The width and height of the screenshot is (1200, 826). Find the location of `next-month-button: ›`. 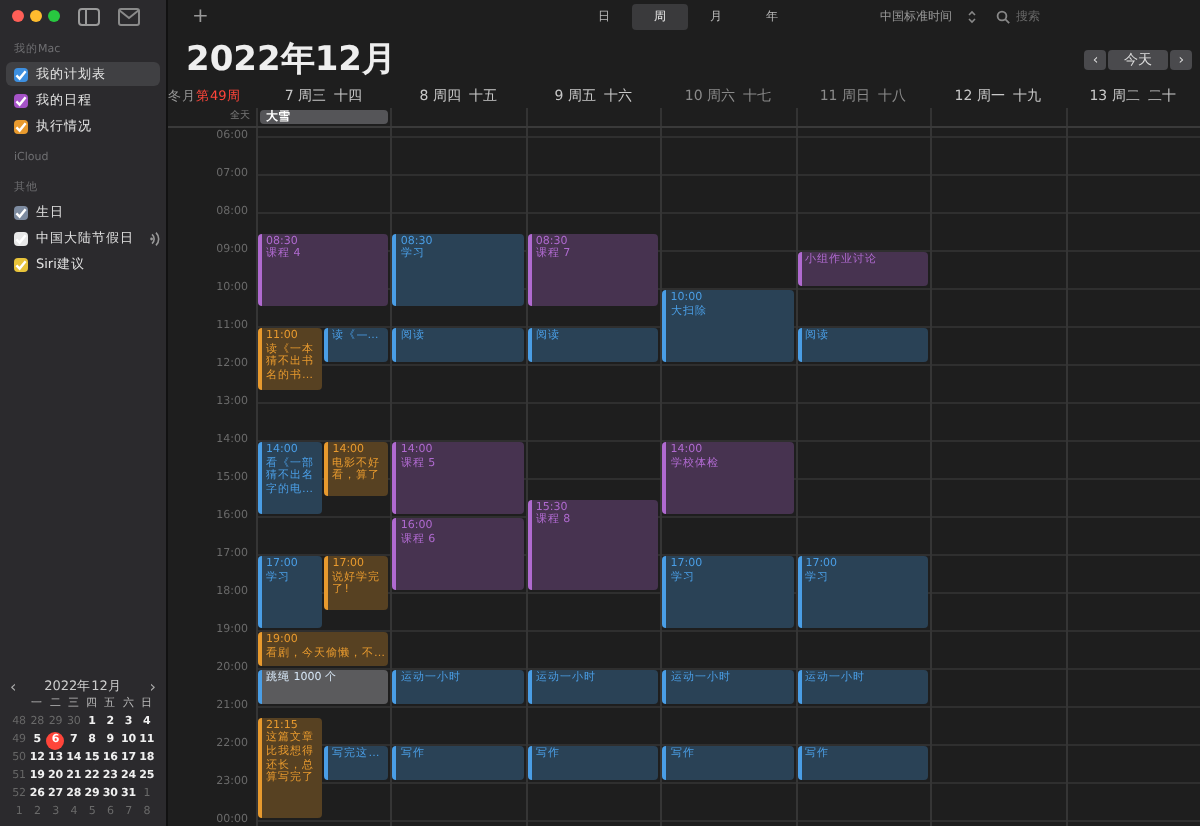

next-month-button: › is located at coordinates (152, 686).